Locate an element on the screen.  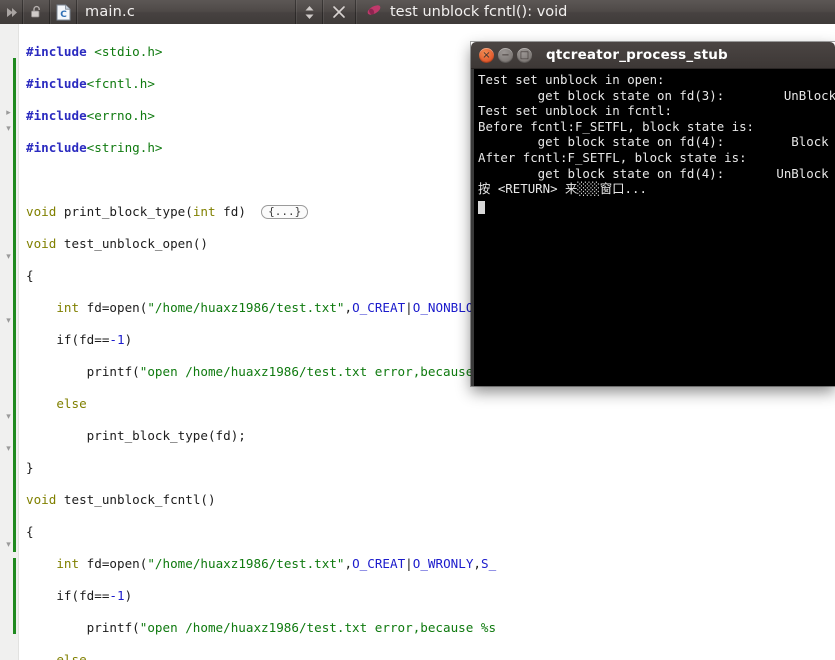
collapsed-fold-block: {...} is located at coordinates (285, 212).